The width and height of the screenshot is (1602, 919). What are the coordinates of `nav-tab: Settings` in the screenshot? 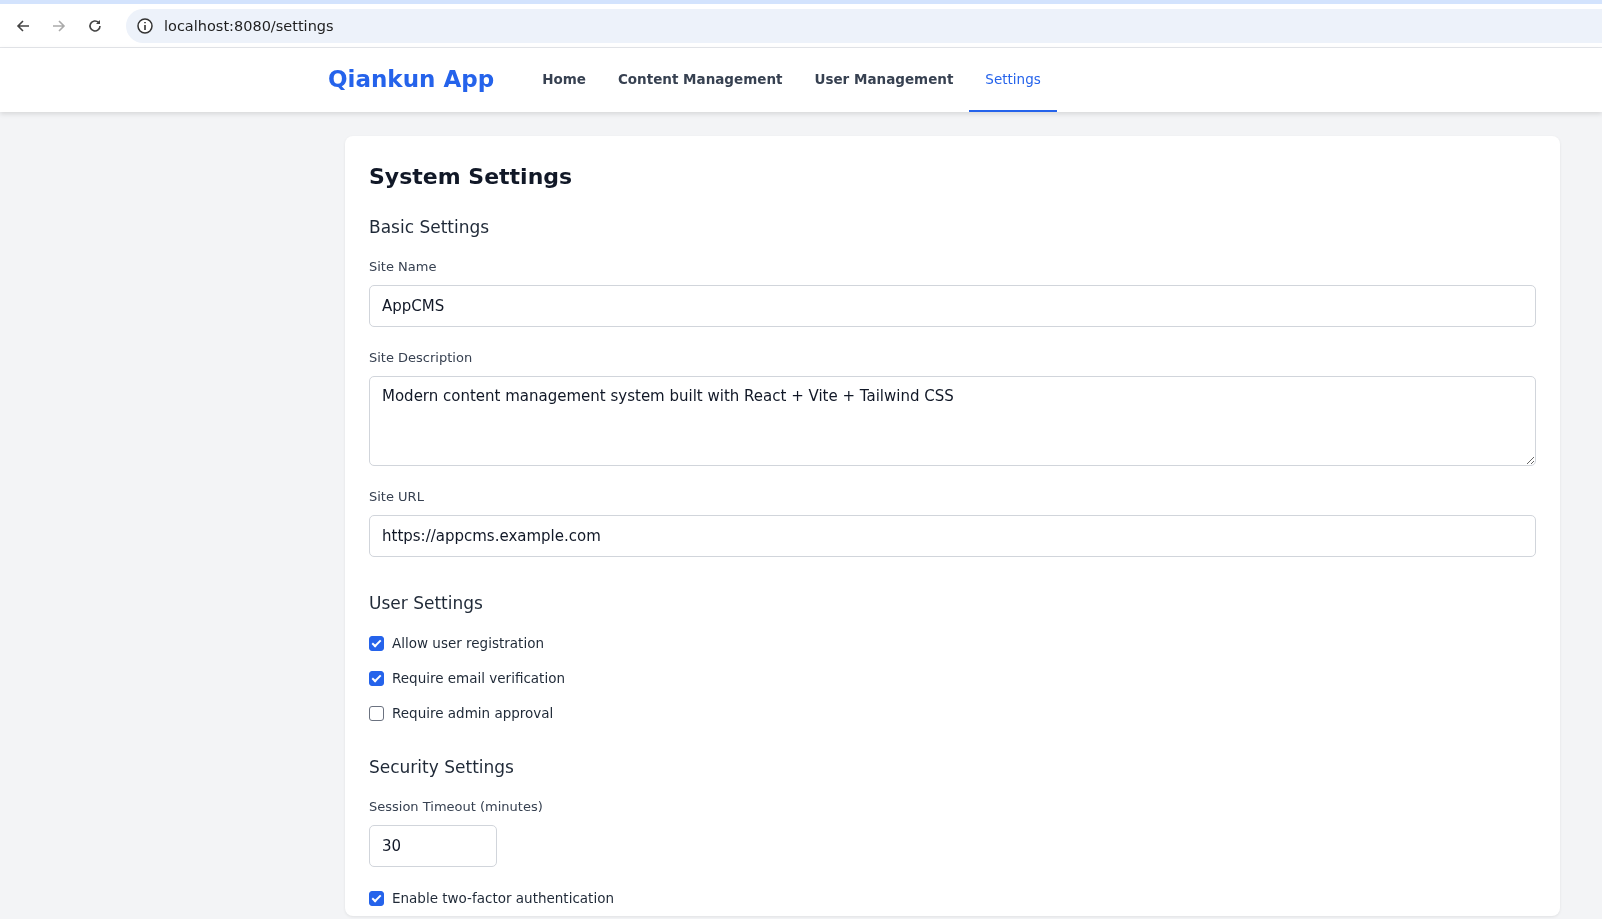 It's located at (1013, 80).